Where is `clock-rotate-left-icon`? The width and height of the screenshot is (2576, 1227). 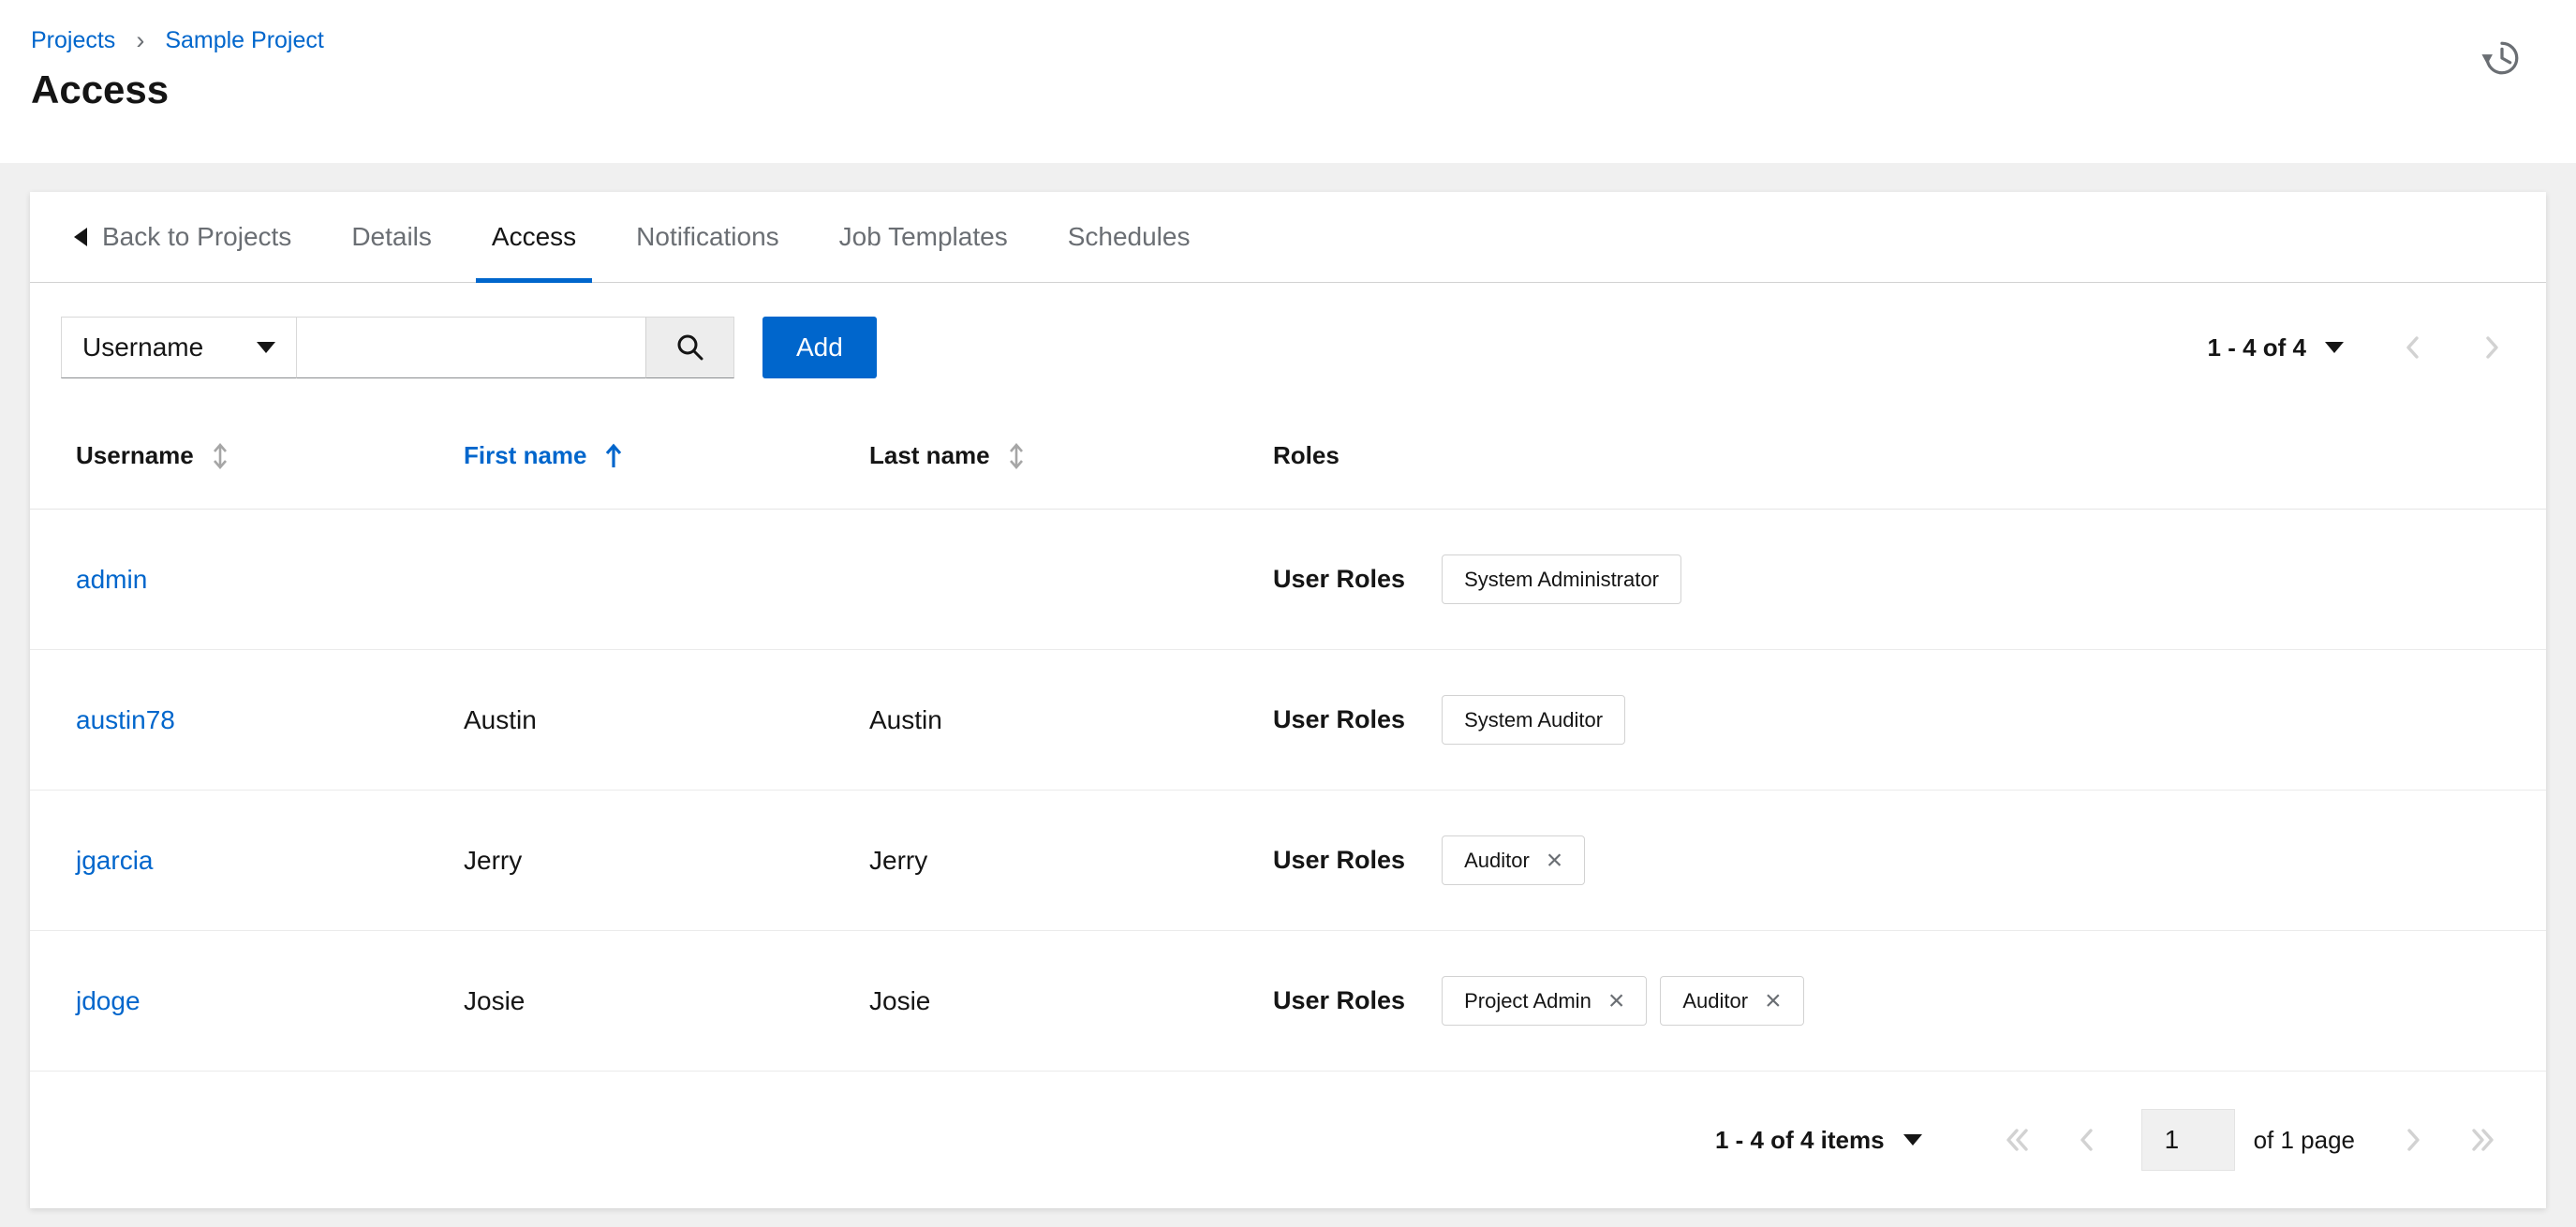 clock-rotate-left-icon is located at coordinates (2500, 58).